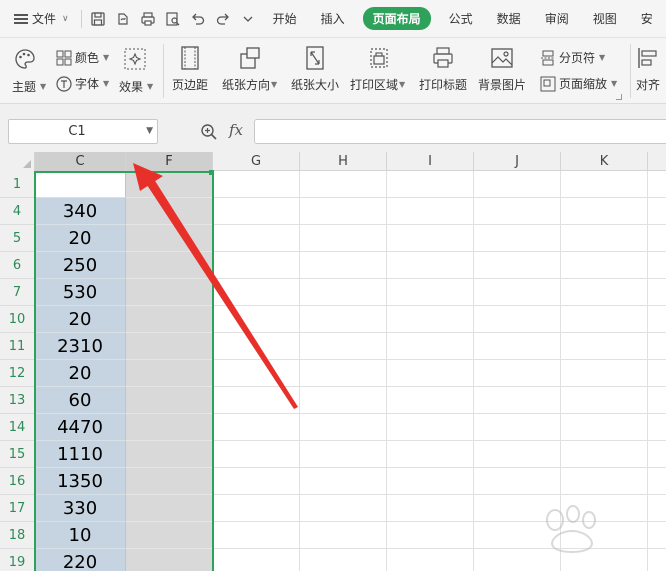  I want to click on tab-data: 数据, so click(509, 19).